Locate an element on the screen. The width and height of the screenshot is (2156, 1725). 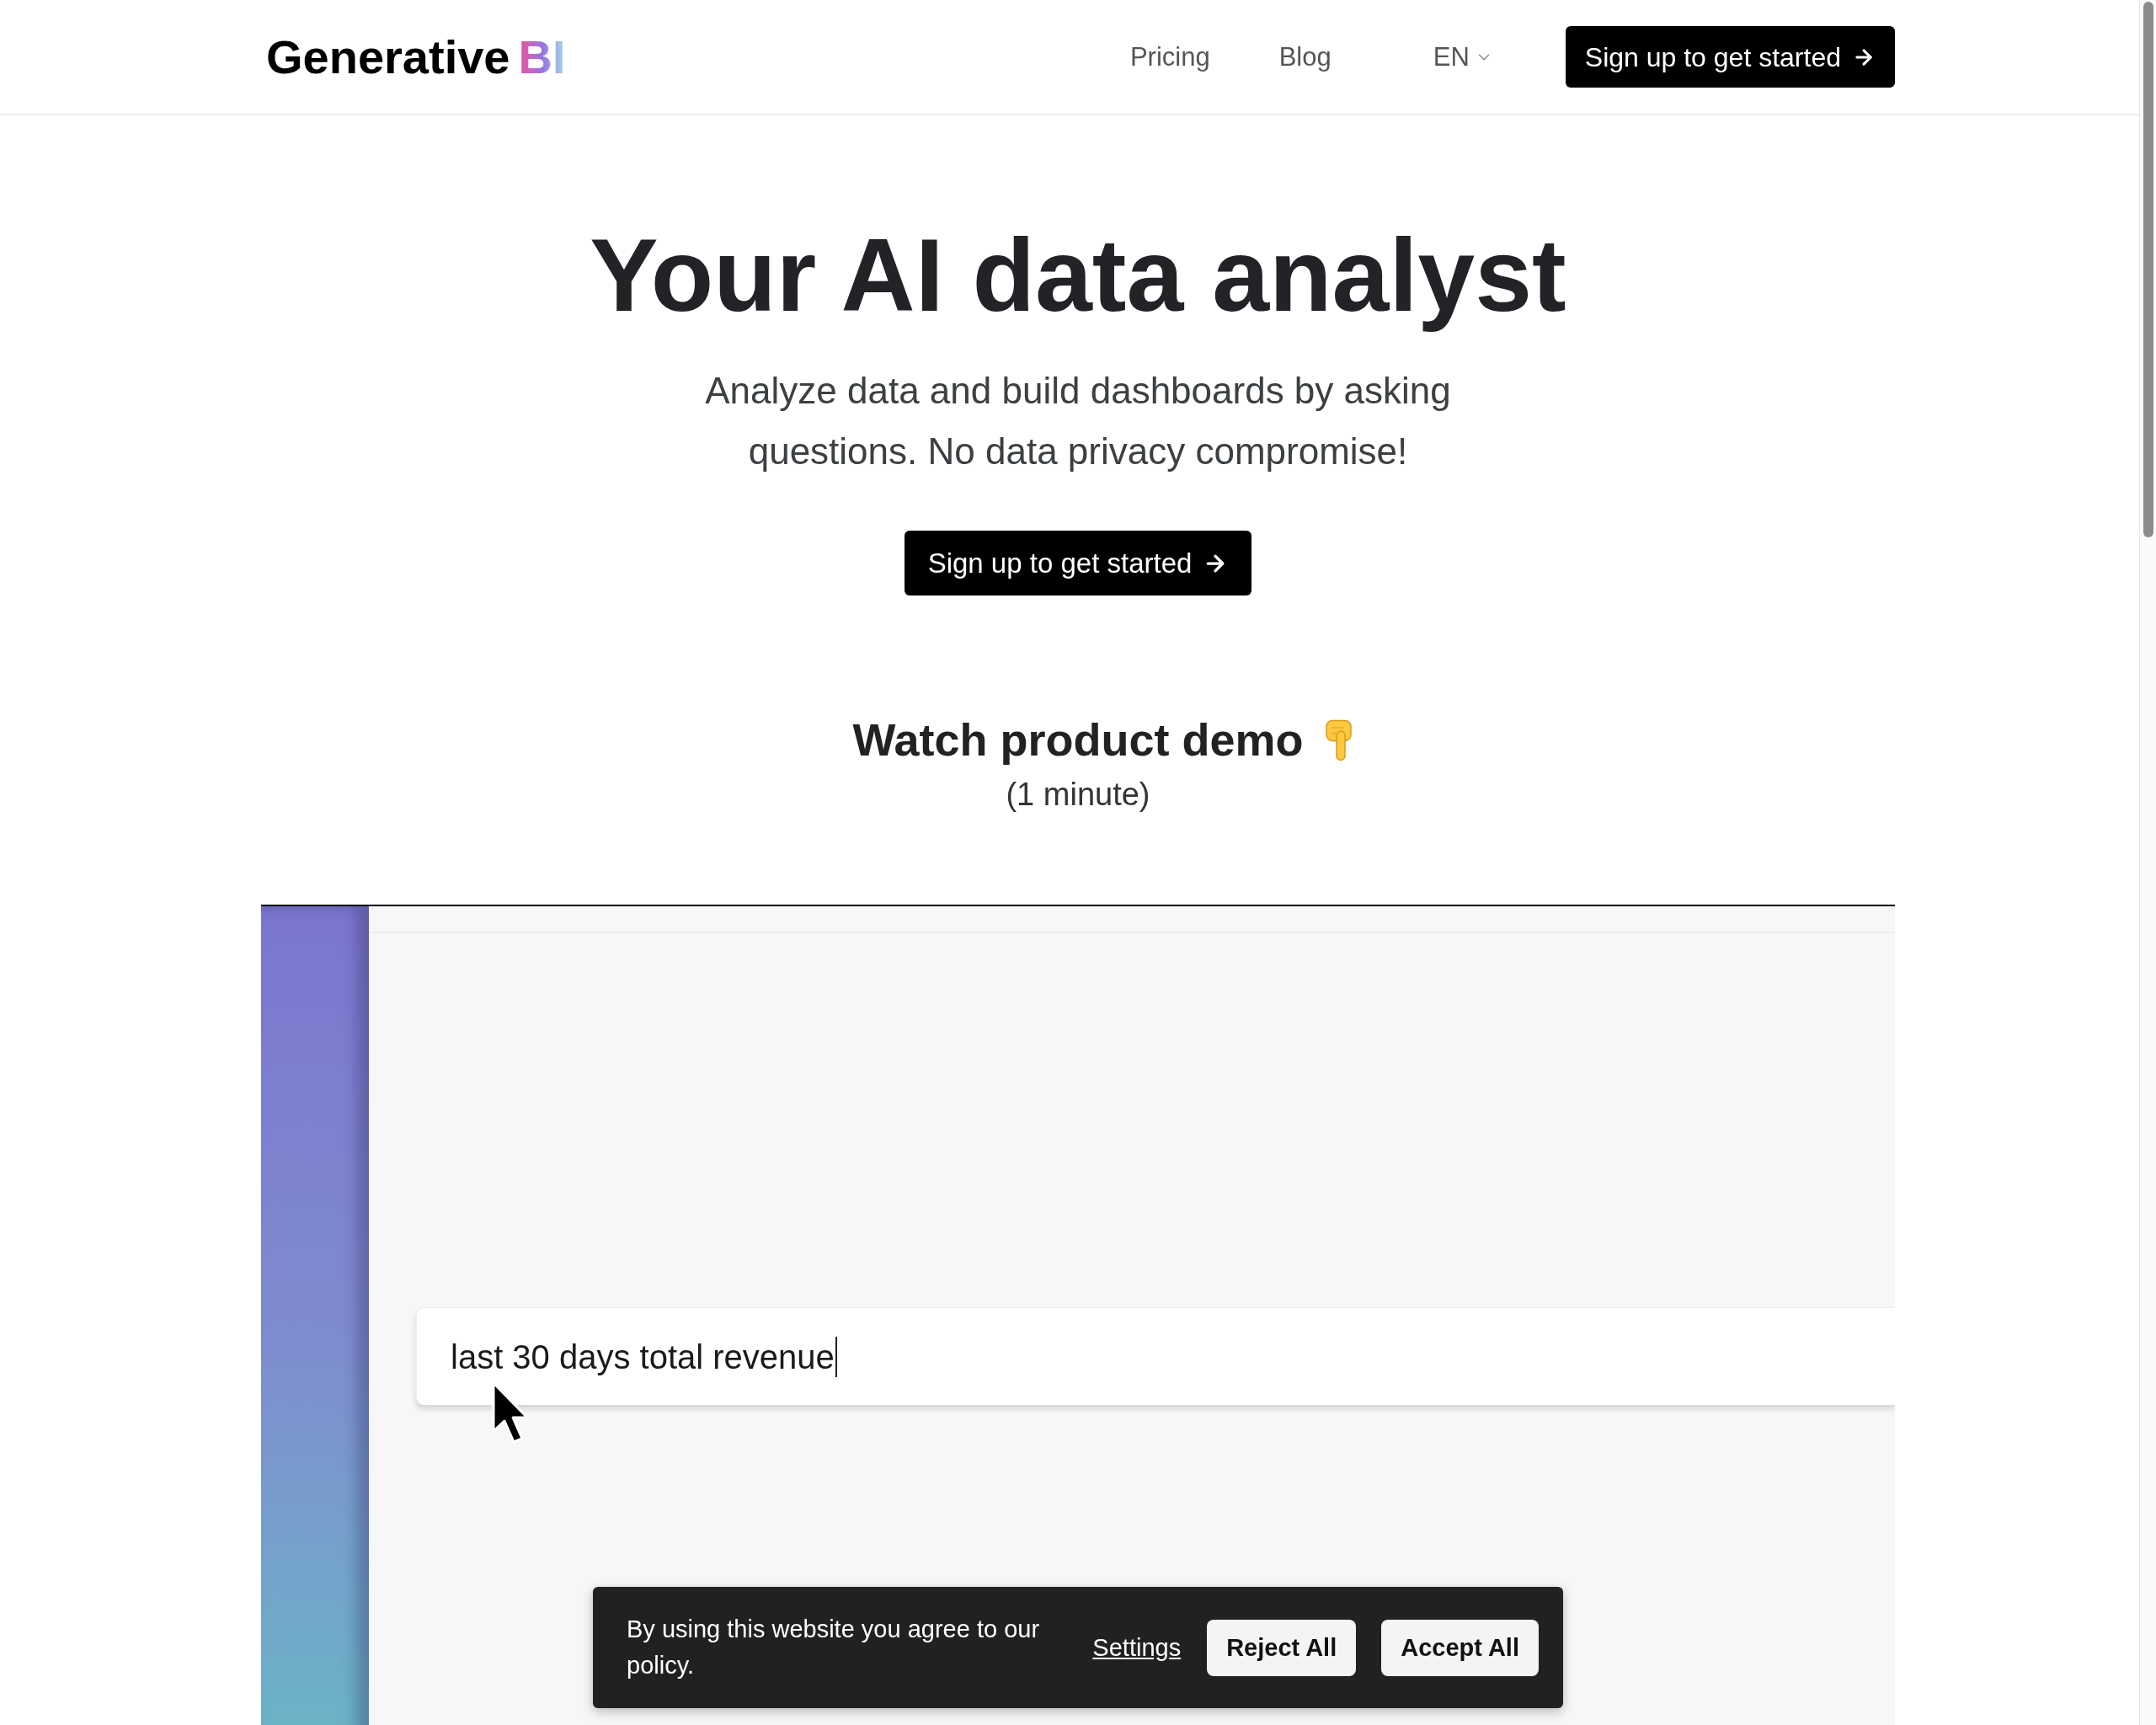
cookie-button: Reject All is located at coordinates (1282, 1647).